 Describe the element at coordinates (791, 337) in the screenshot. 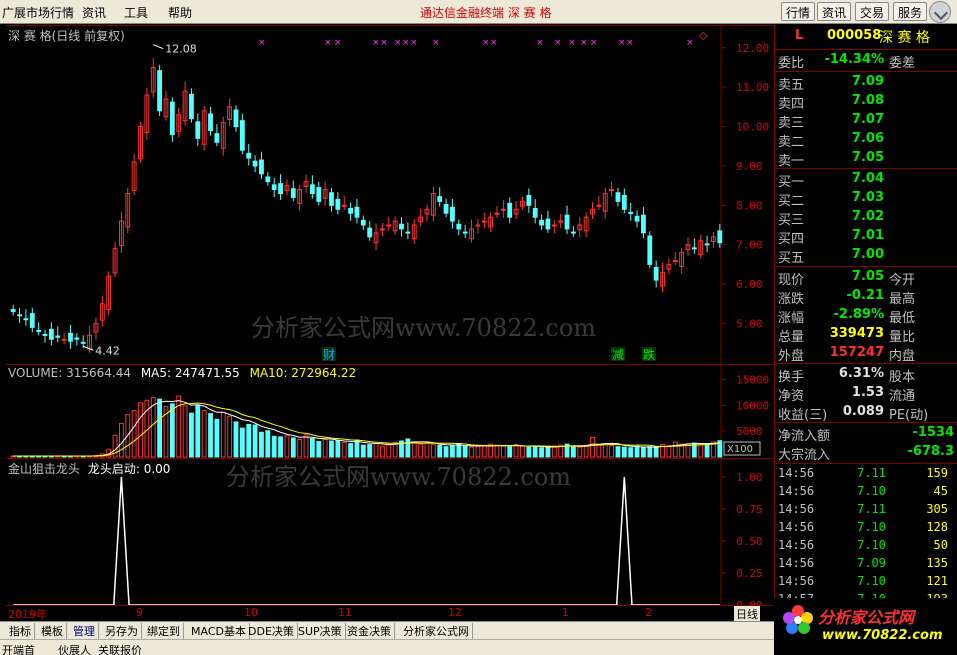

I see `stat-row-label: 总量` at that location.